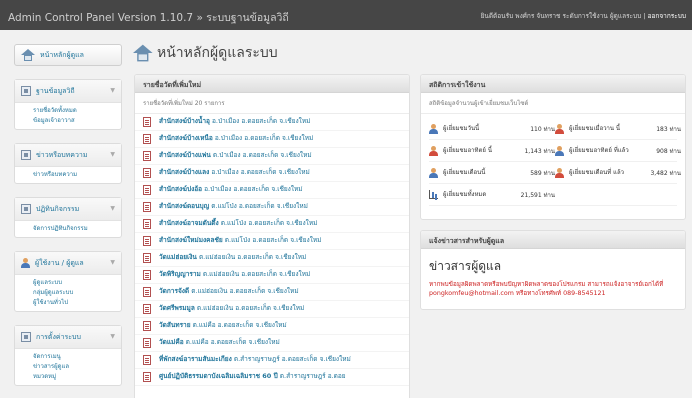  I want to click on stats-cell: ผู้เยี่ยมชมเดือนที่ แล้ว 3,482 ท่าน, so click(618, 172).